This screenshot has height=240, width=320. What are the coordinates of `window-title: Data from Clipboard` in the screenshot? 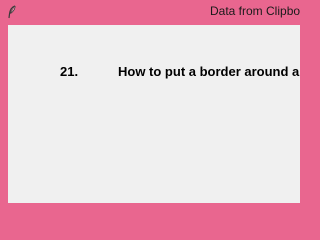 It's located at (255, 11).